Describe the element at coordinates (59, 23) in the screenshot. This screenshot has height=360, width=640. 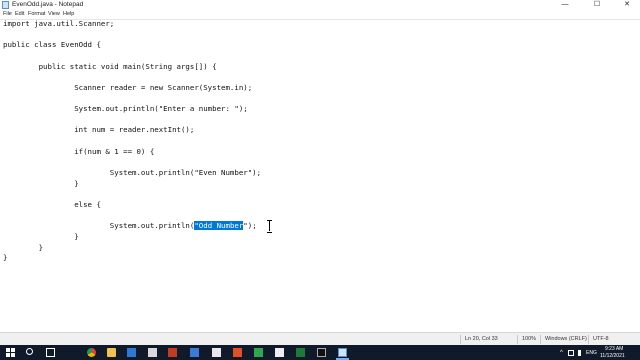
I see `code-line-1: import java.util.Scanner;` at that location.